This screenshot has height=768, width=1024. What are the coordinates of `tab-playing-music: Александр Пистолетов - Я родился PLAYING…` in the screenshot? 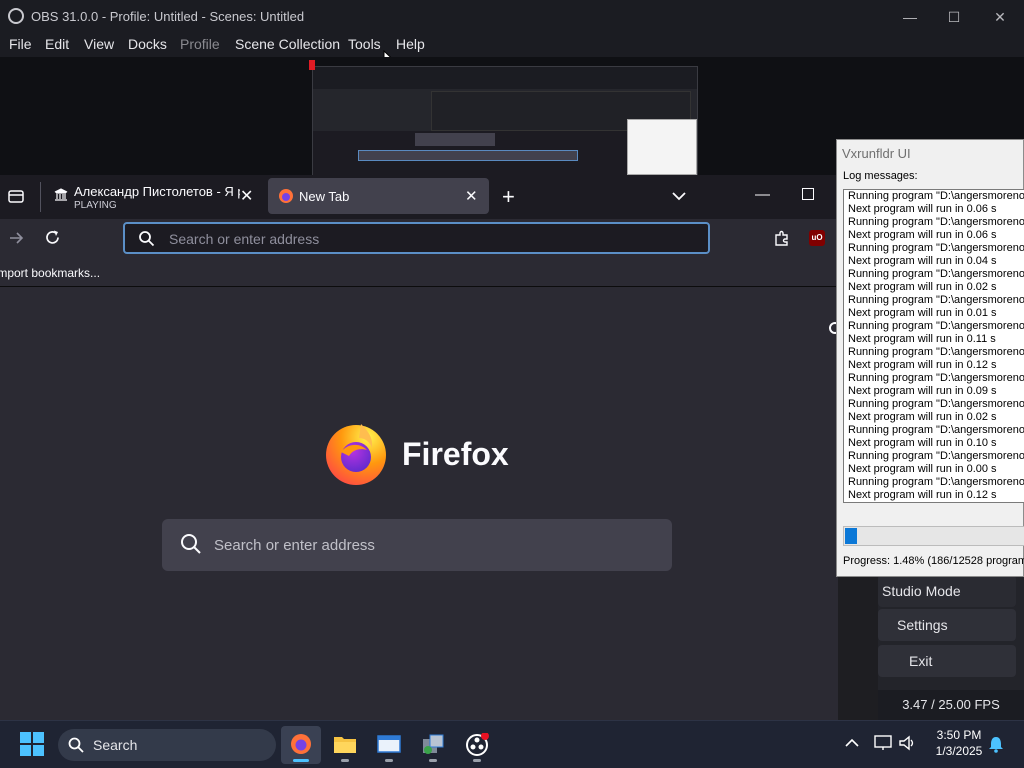 It's located at (155, 197).